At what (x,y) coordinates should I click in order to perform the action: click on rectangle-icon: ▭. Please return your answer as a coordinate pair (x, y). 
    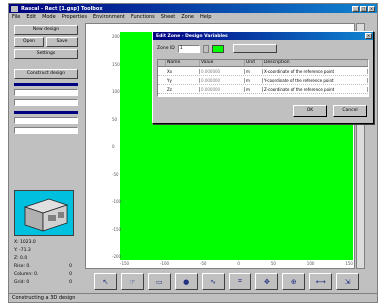
    Looking at the image, I should click on (159, 281).